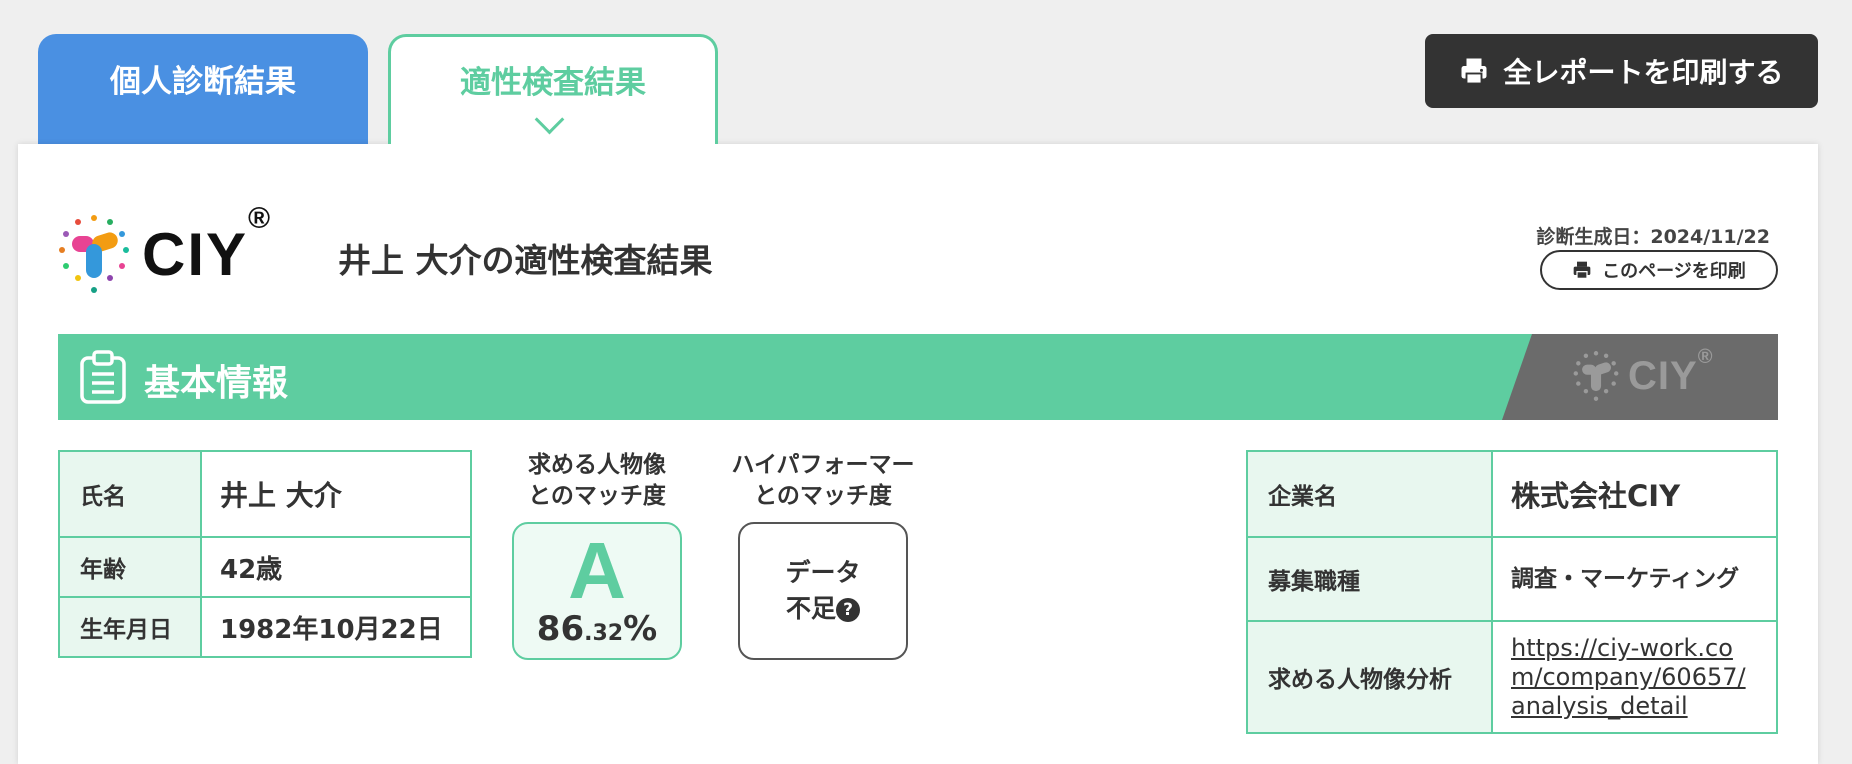  Describe the element at coordinates (553, 83) in the screenshot. I see `tab-aptitude-label: 適性検査結果` at that location.